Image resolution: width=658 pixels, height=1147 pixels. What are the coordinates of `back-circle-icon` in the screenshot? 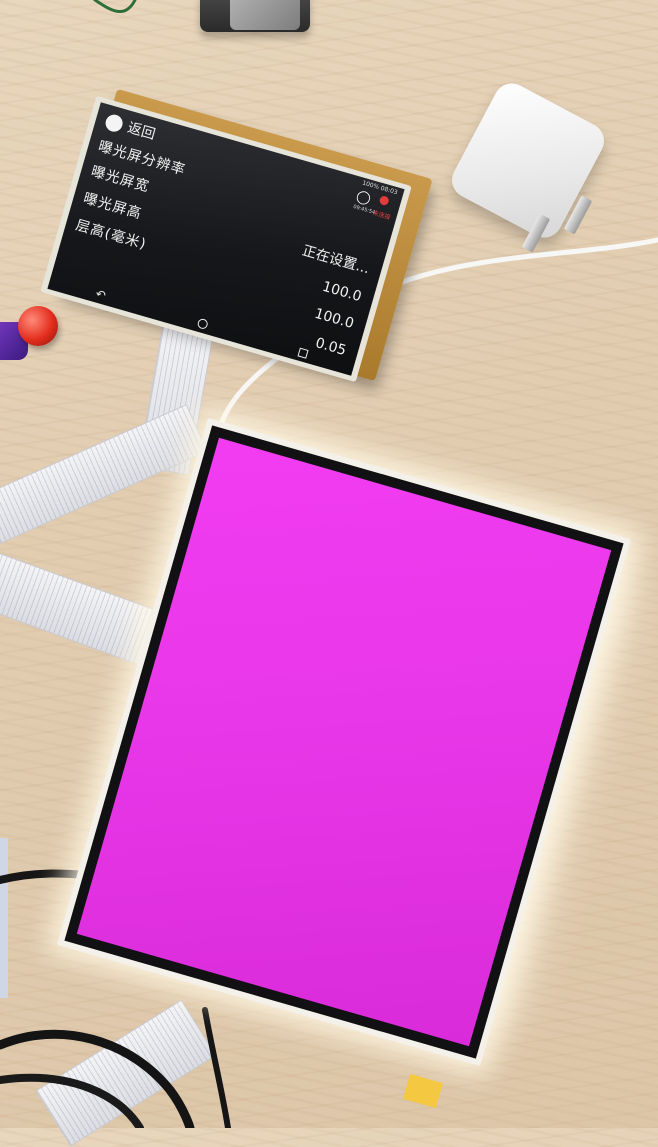 It's located at (114, 123).